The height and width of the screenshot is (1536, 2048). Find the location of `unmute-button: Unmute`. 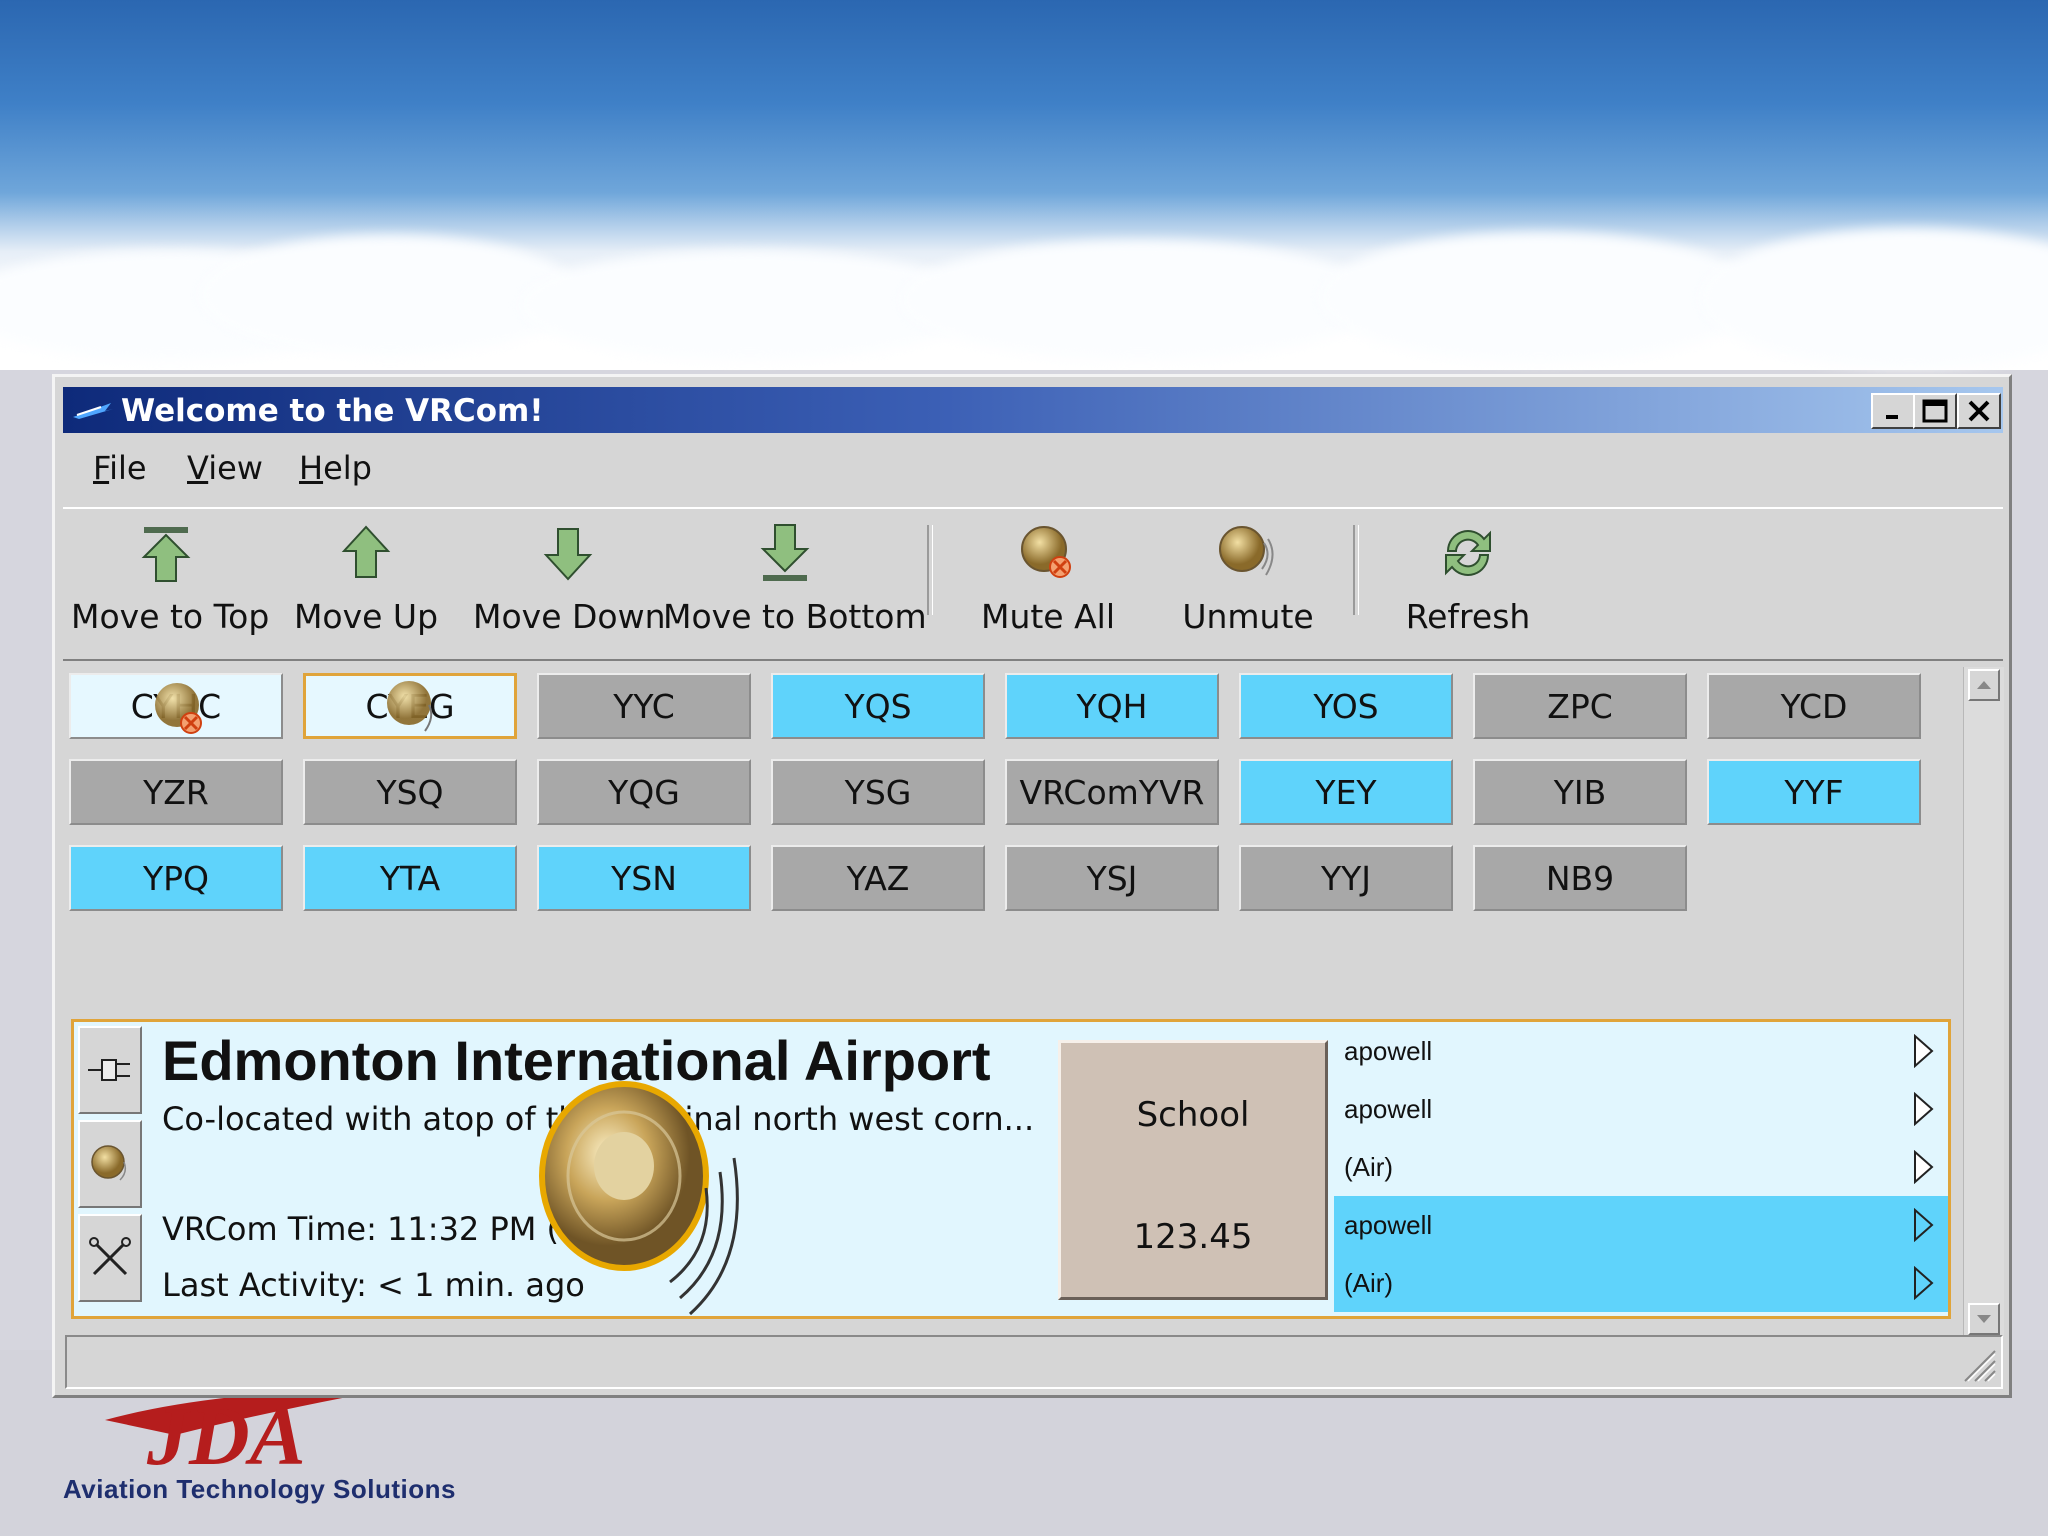

unmute-button: Unmute is located at coordinates (1248, 582).